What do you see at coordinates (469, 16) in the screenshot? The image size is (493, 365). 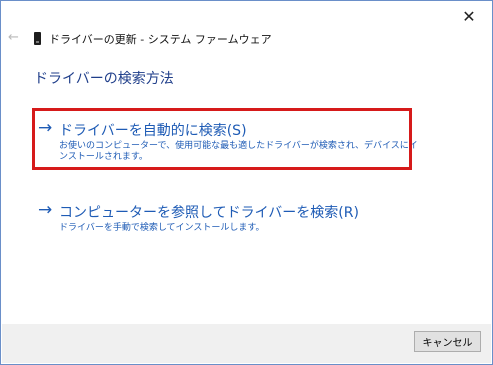 I see `close-icon: ✕` at bounding box center [469, 16].